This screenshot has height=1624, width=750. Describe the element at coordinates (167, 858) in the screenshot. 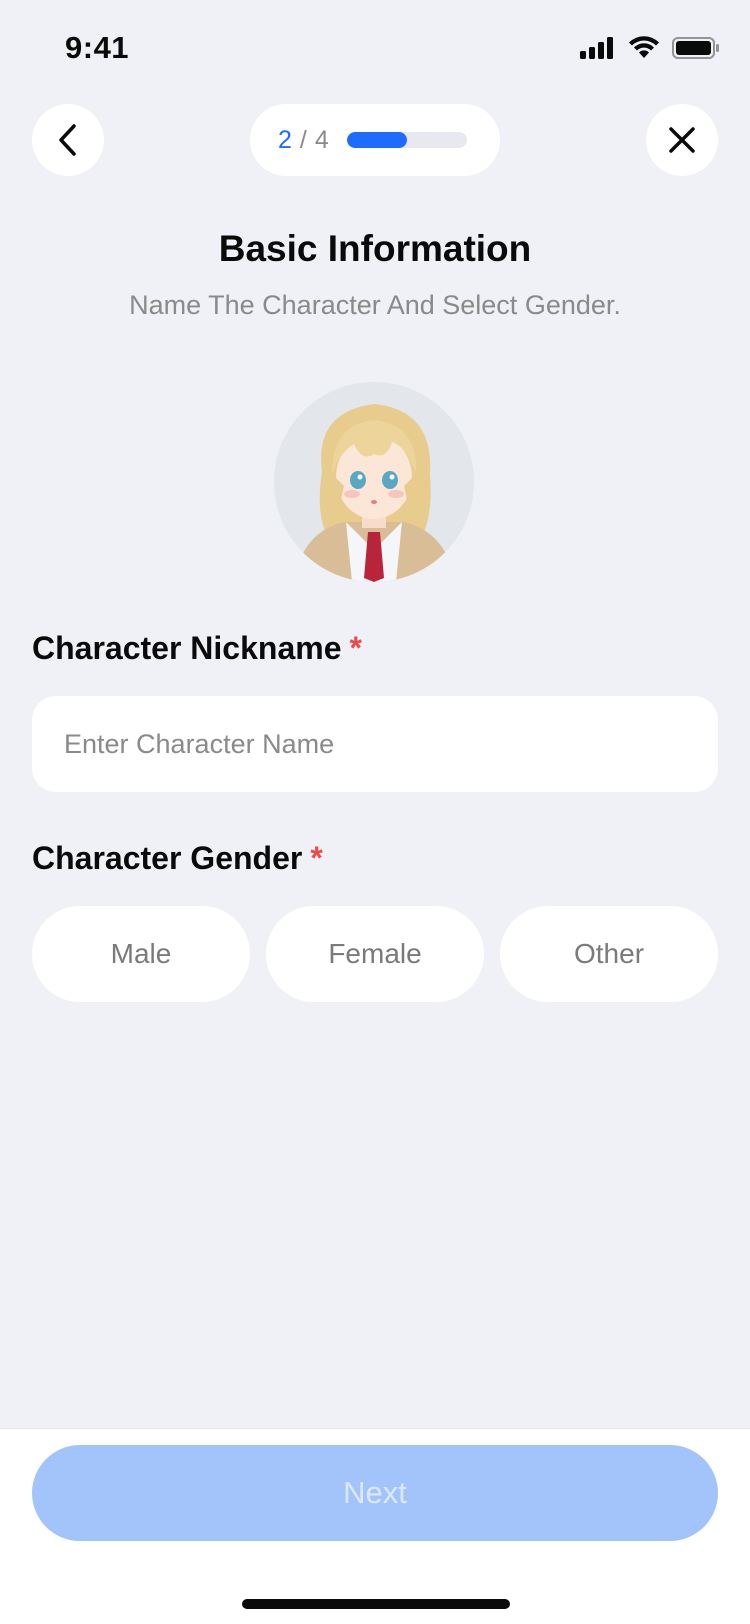

I see `gender-label-text: Character Gender` at that location.